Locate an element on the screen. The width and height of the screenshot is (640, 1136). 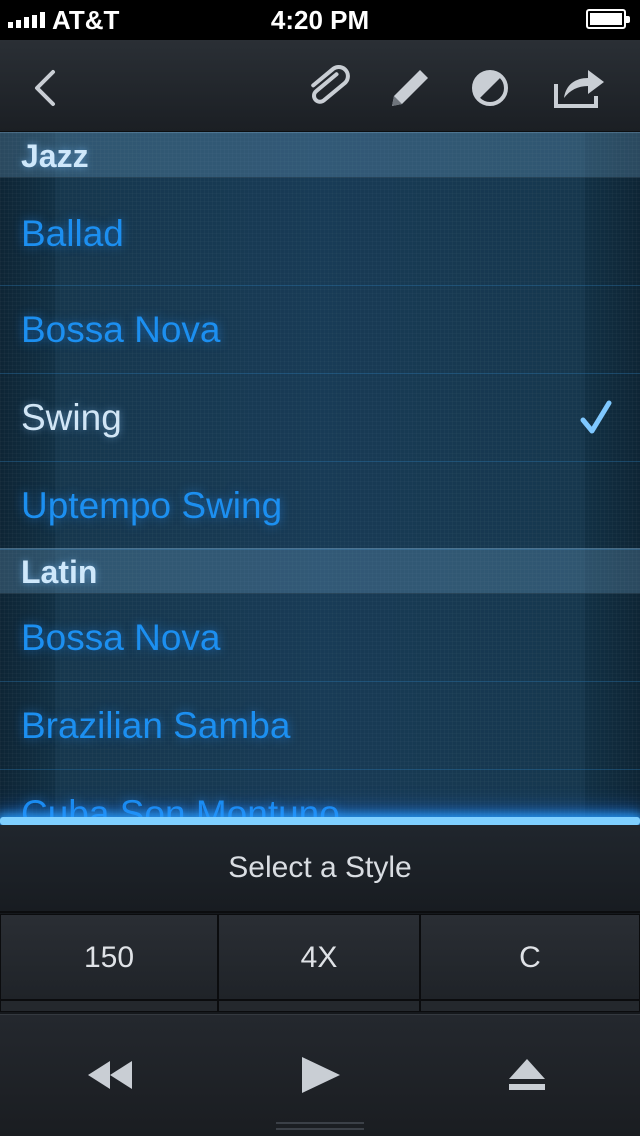
list-item-latin-bossa-nova: Bossa Nova is located at coordinates (320, 638).